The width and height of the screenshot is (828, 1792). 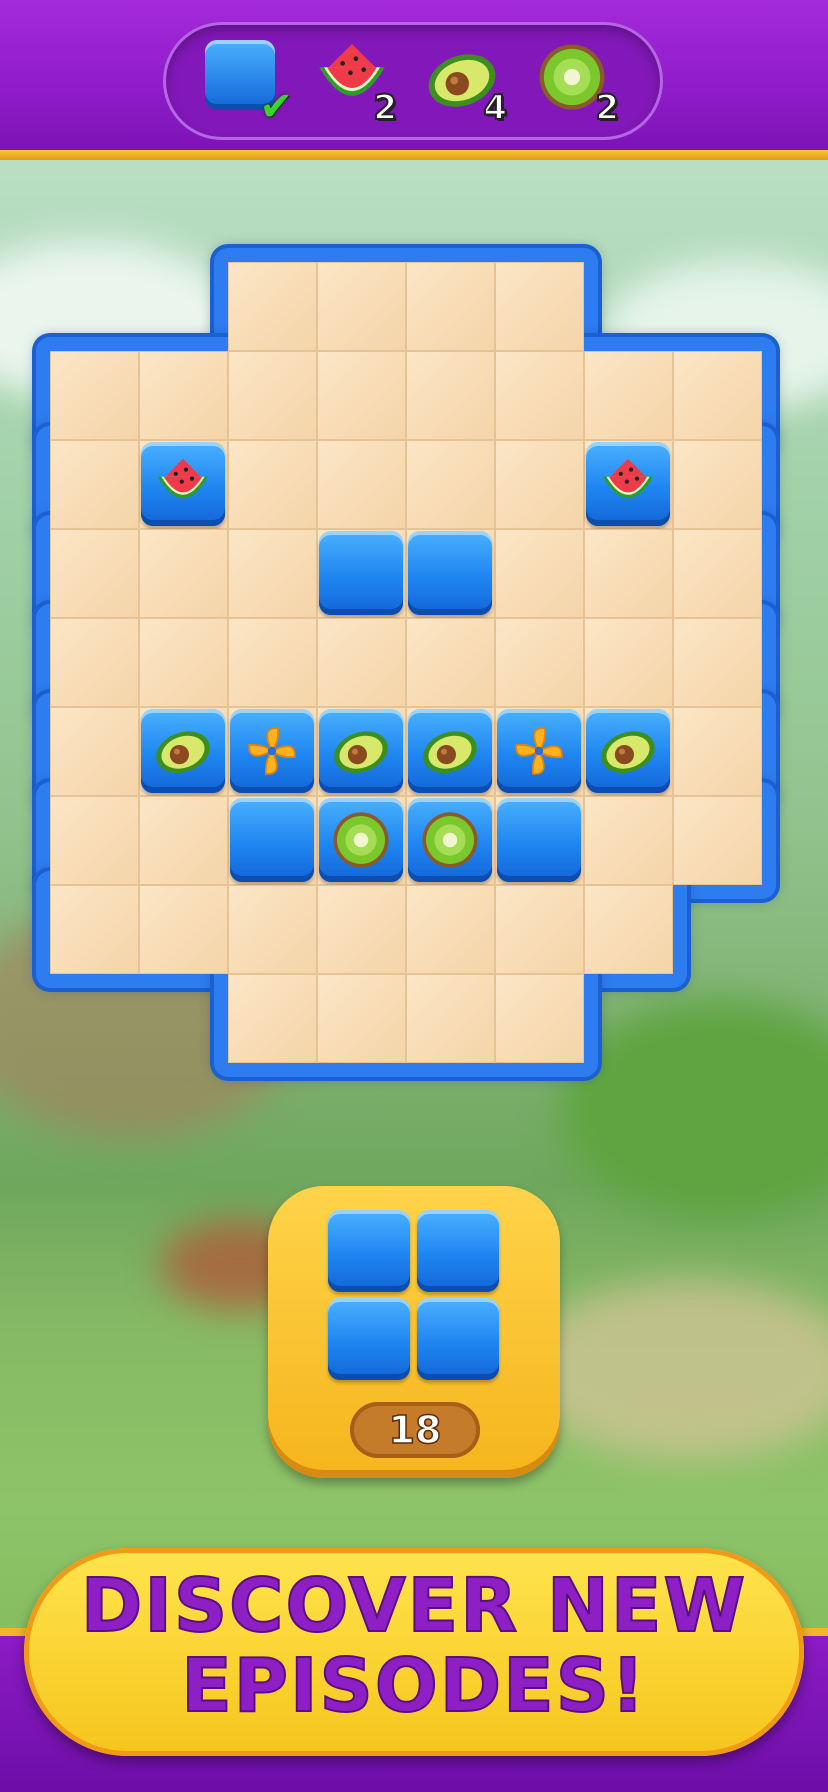 I want to click on check-icon: ✔, so click(x=276, y=107).